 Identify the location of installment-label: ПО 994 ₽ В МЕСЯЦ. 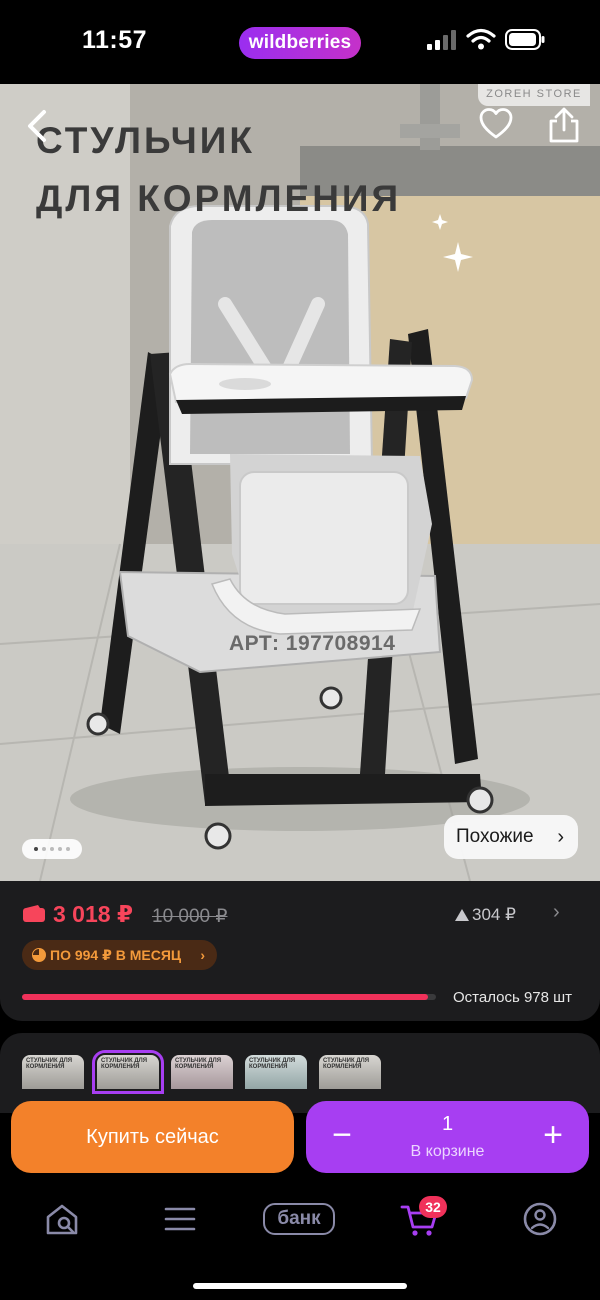
(116, 955).